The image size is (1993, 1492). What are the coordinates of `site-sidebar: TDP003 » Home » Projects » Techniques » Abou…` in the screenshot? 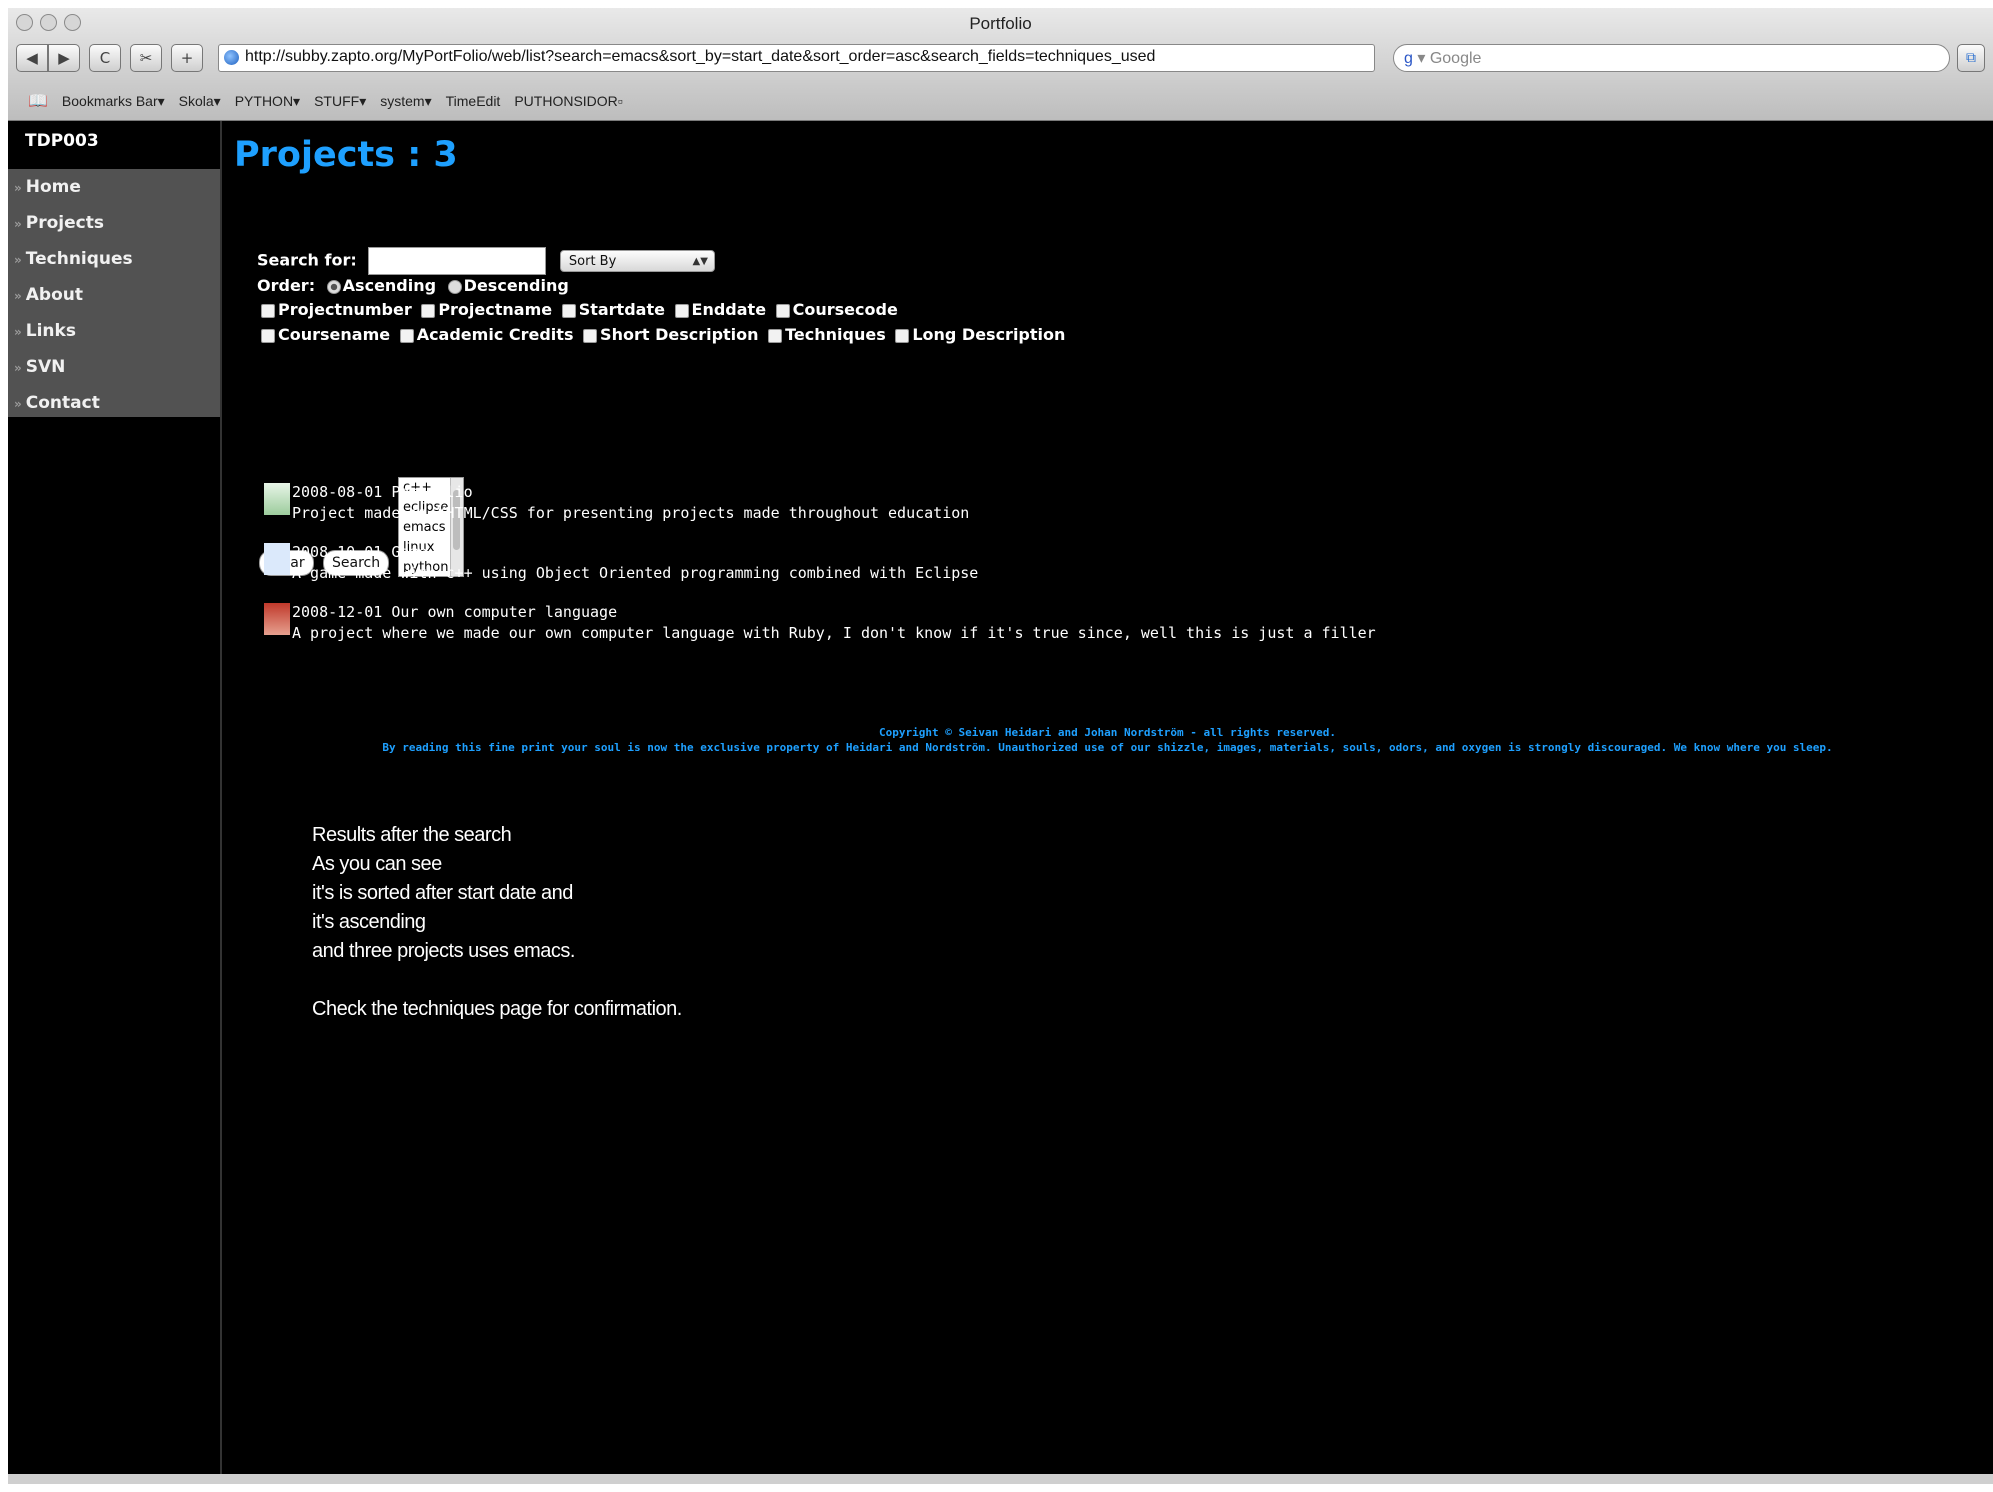 It's located at (115, 802).